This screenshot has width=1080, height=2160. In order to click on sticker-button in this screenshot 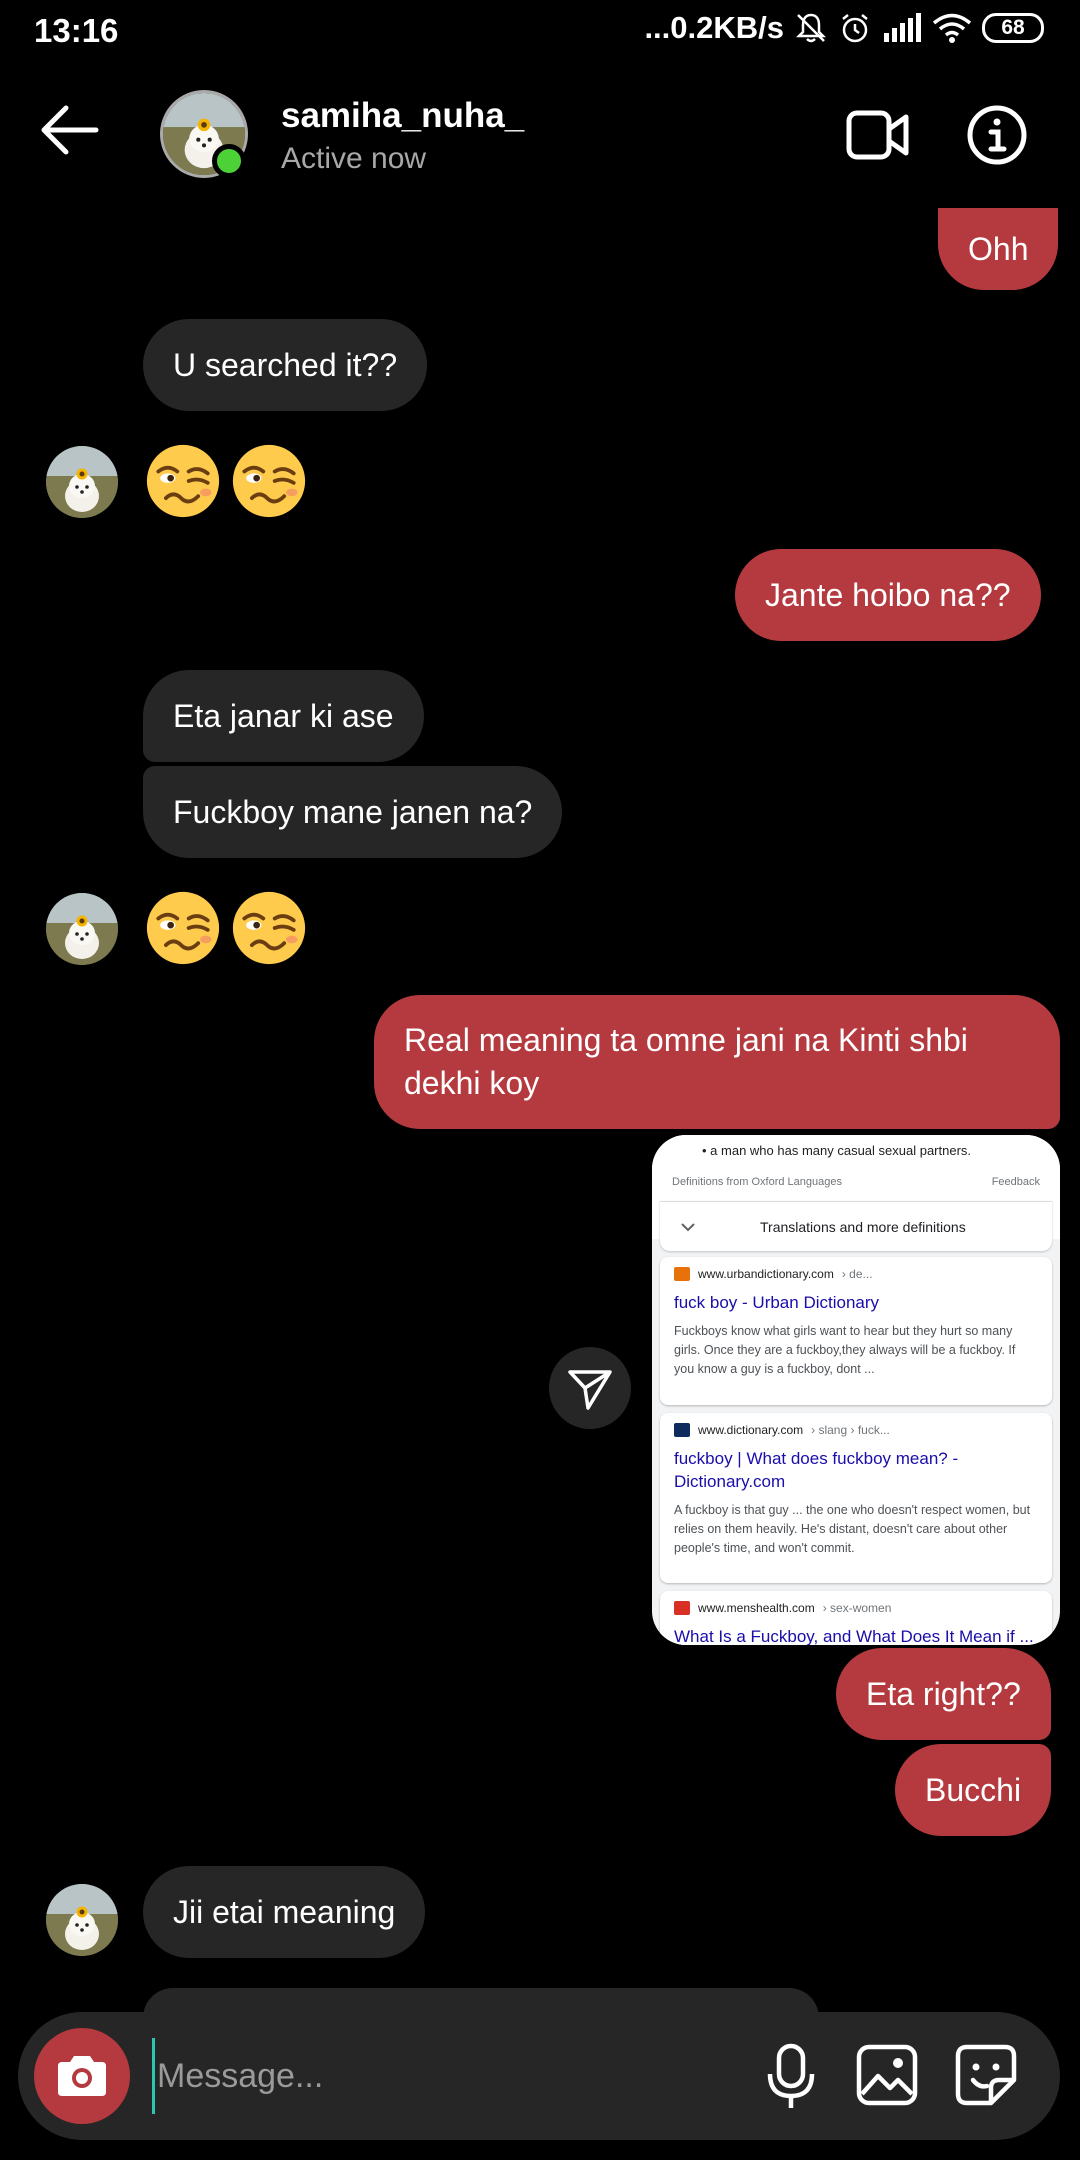, I will do `click(986, 2075)`.